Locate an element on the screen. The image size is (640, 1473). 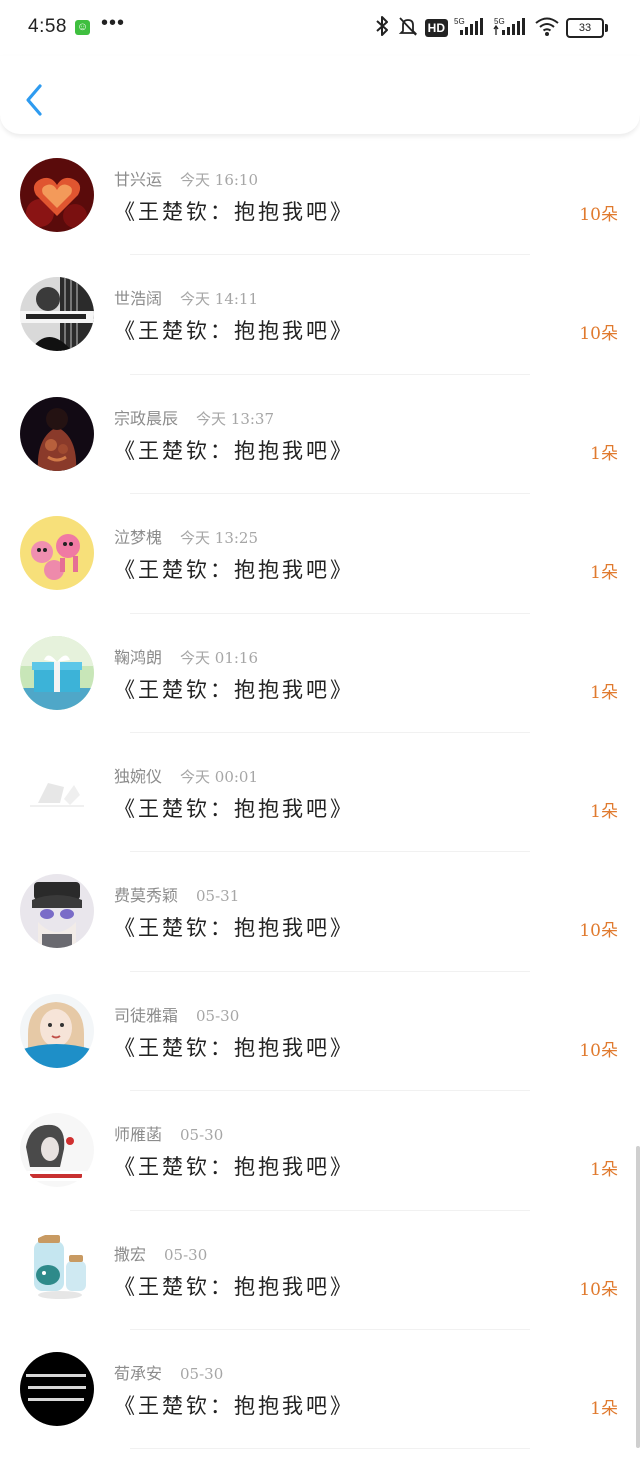
list-item: 甘兴运 今天 16:10 《王楚钦：抱抱我吧》 10朵 is located at coordinates (320, 196).